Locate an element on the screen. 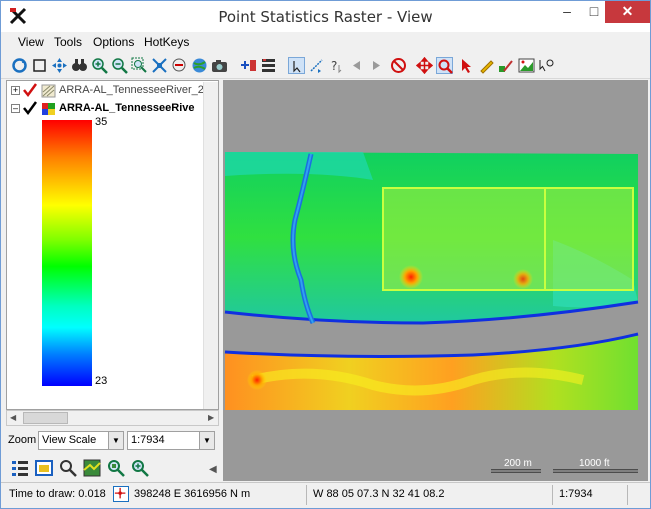  redraw-icon is located at coordinates (19, 65).